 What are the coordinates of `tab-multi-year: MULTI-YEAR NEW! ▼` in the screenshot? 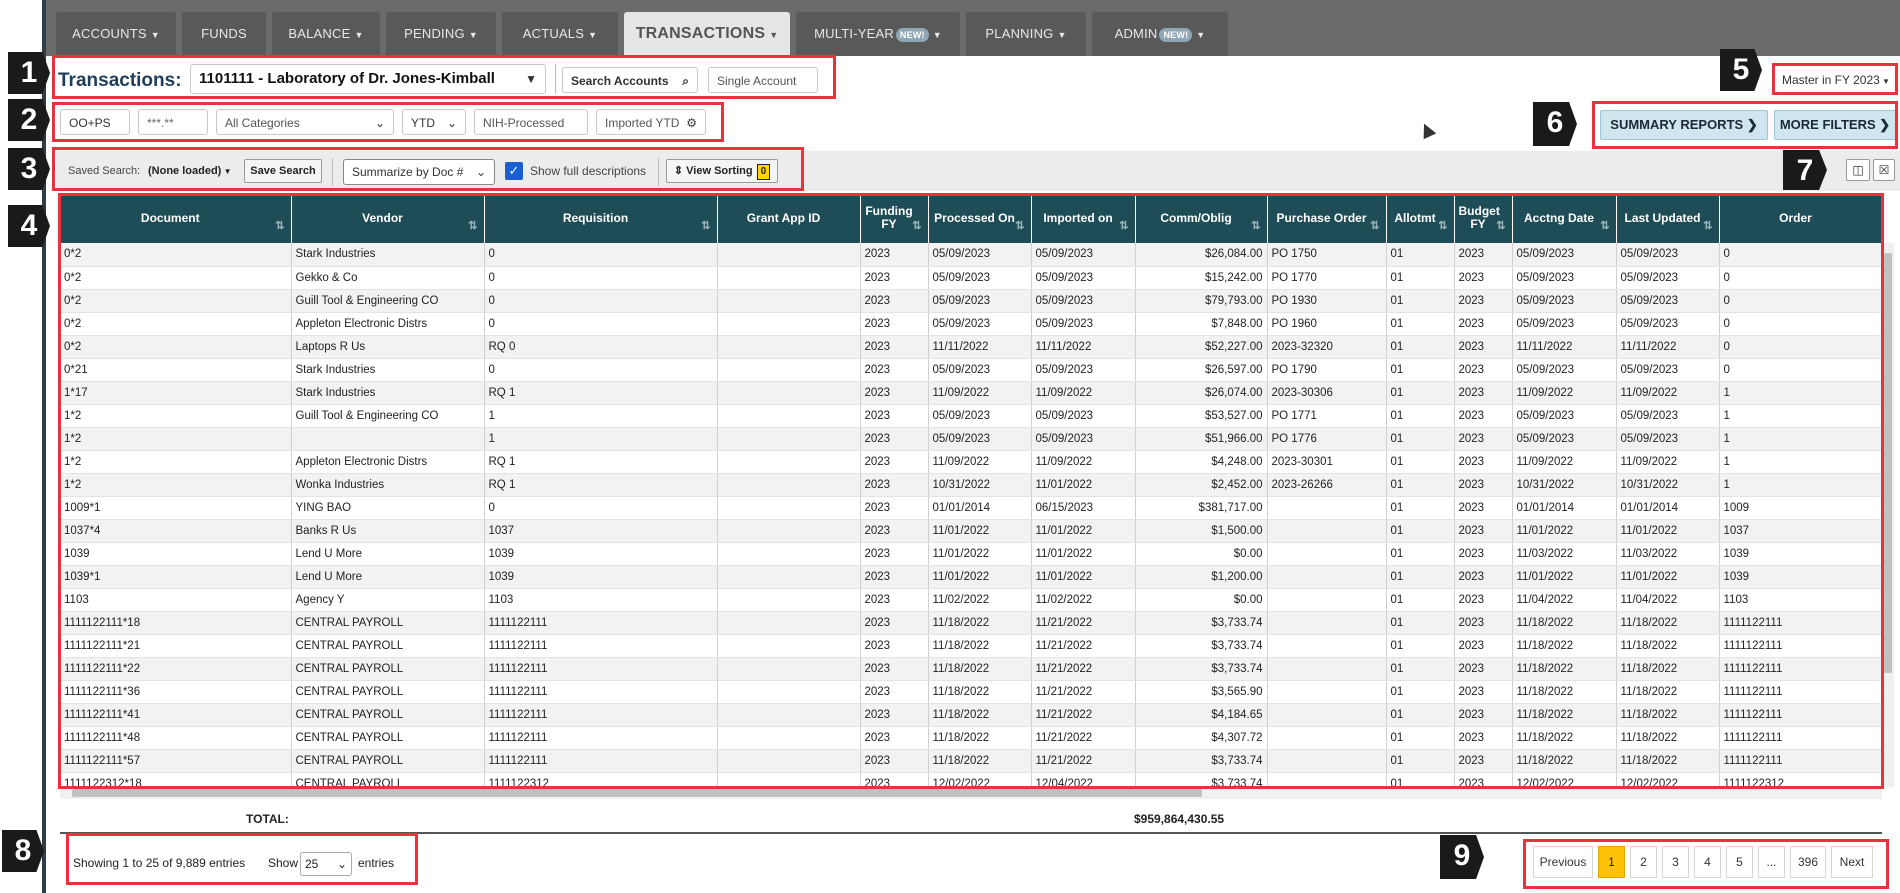 It's located at (878, 34).